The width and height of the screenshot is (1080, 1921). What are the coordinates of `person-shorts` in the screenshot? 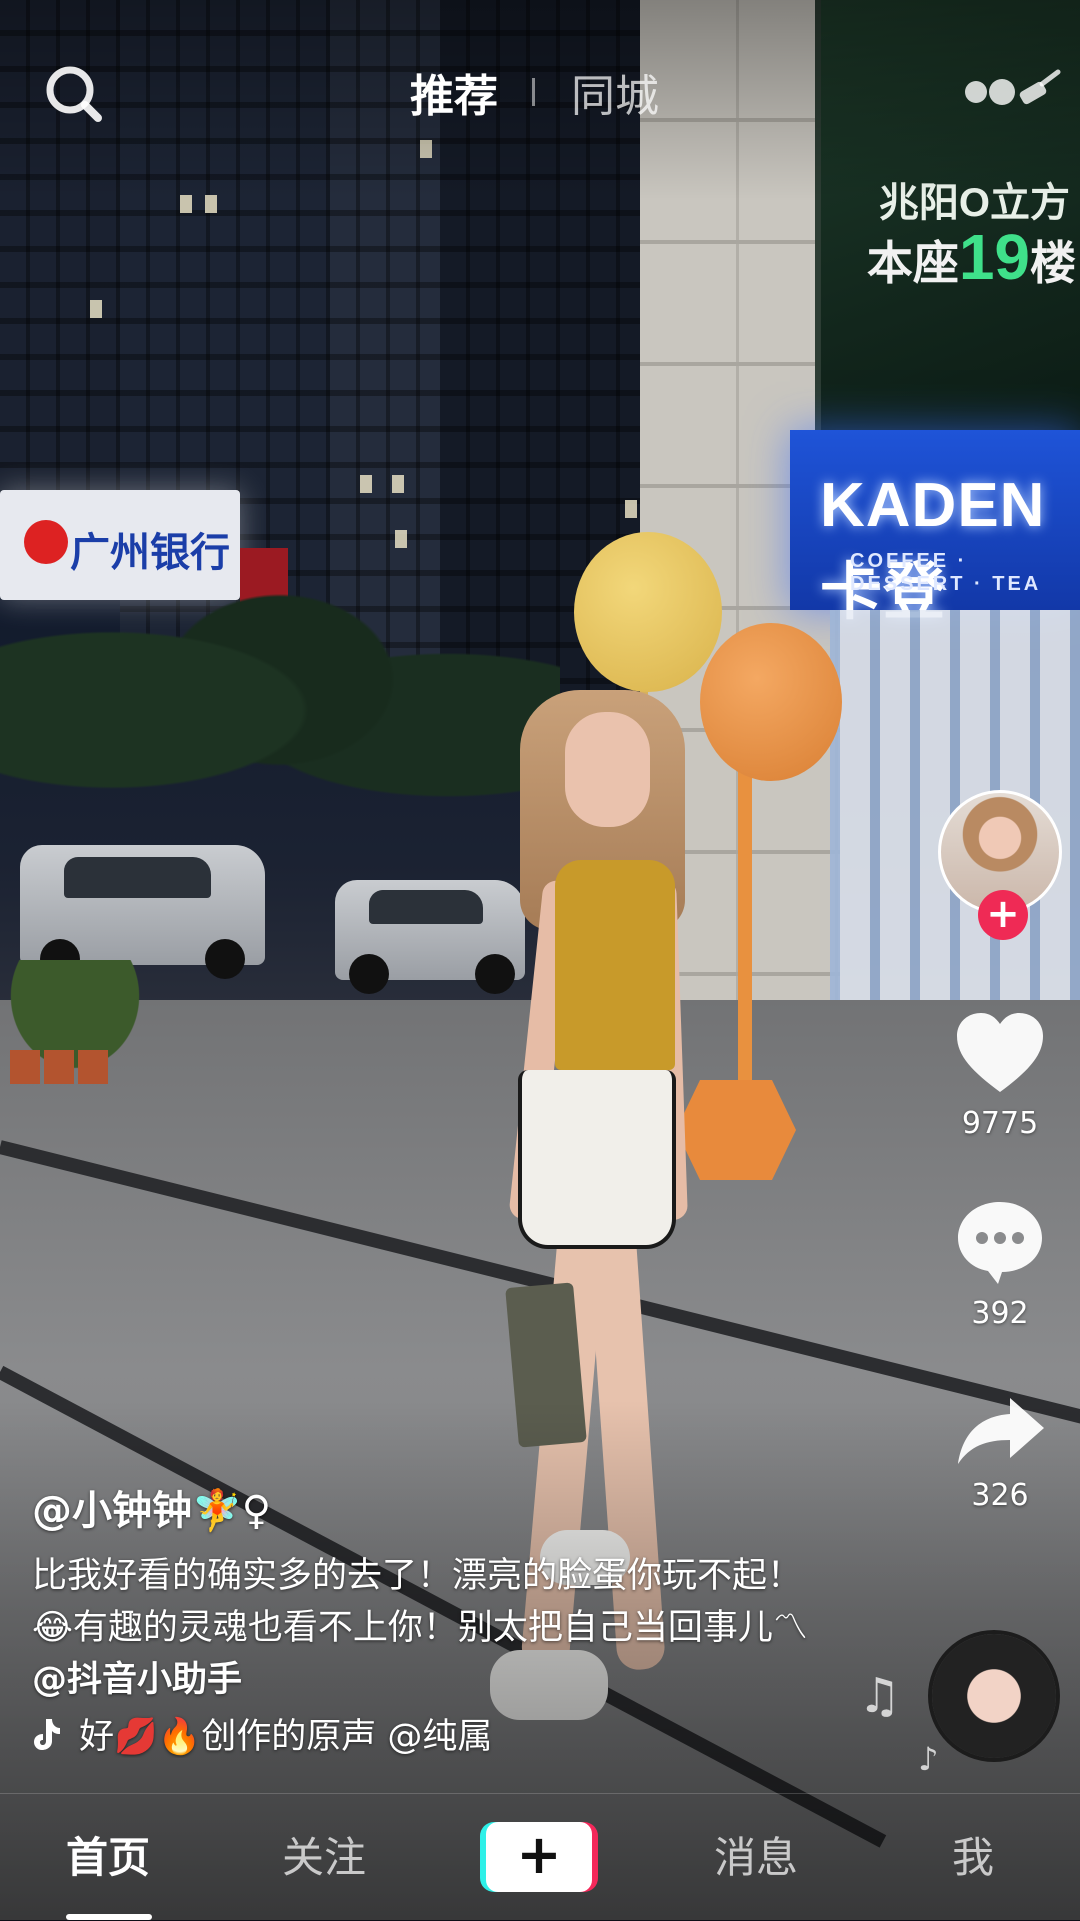 It's located at (597, 1159).